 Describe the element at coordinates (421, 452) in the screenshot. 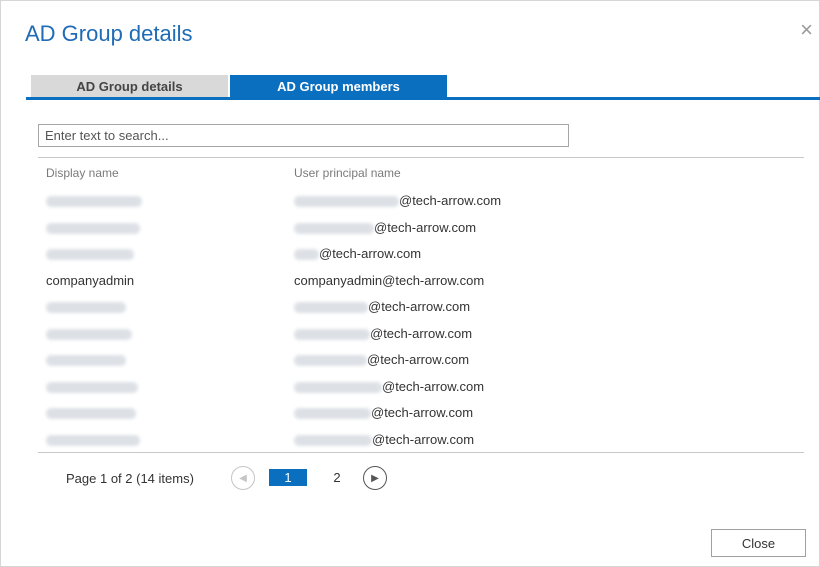

I see `table-divider-bottom` at that location.